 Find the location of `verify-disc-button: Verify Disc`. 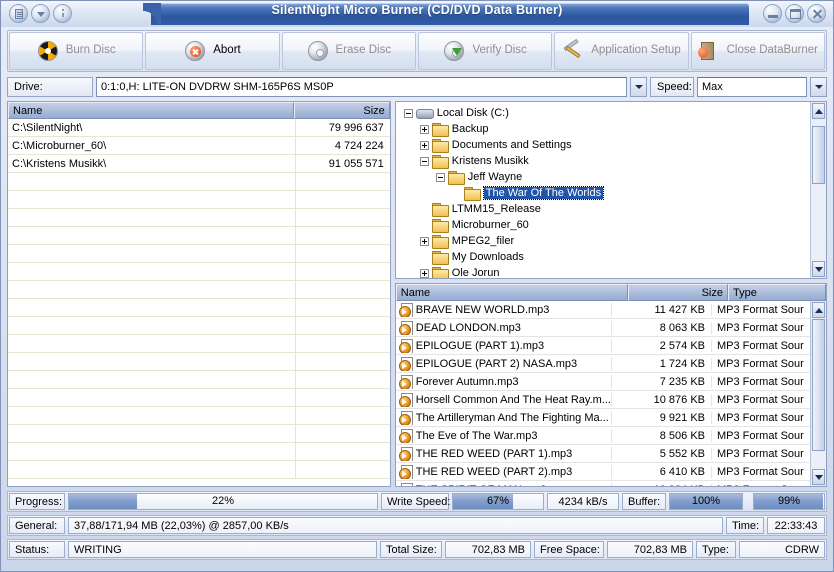

verify-disc-button: Verify Disc is located at coordinates (485, 51).